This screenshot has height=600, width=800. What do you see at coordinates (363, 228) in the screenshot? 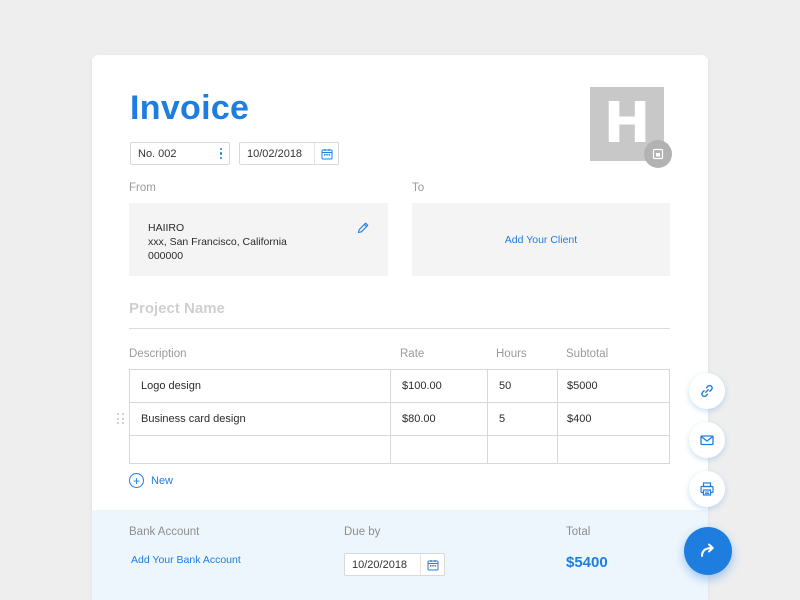
I see `edit-pencil-icon` at bounding box center [363, 228].